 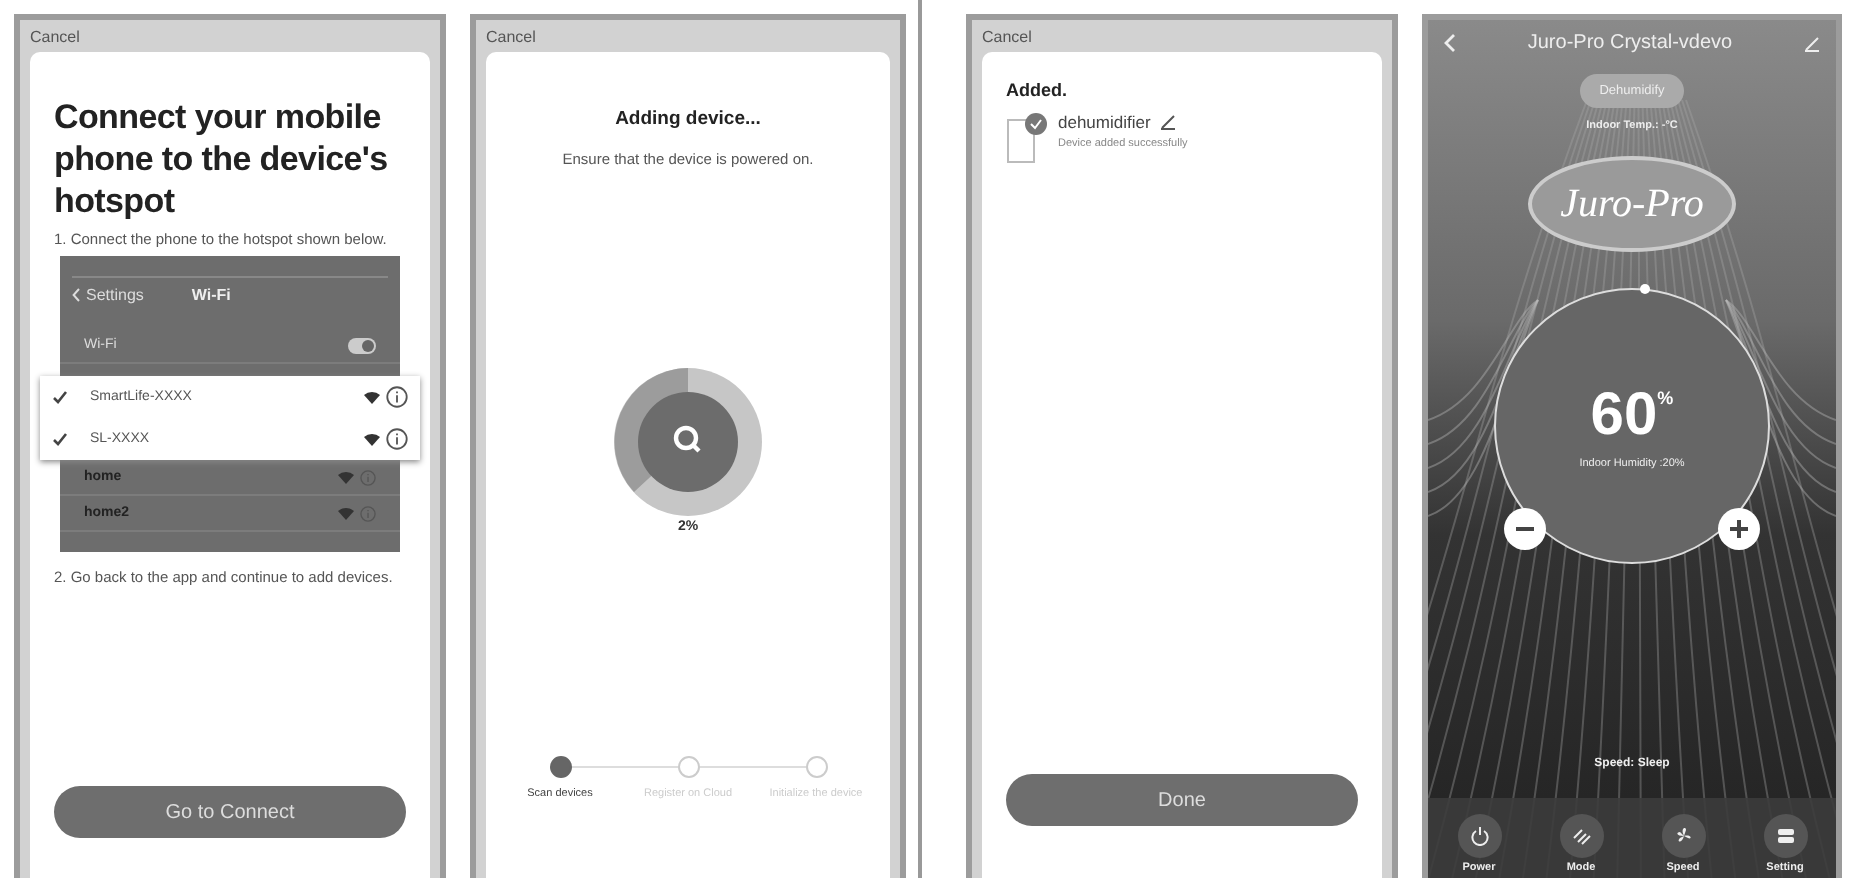 I want to click on power-icon, so click(x=1479, y=836).